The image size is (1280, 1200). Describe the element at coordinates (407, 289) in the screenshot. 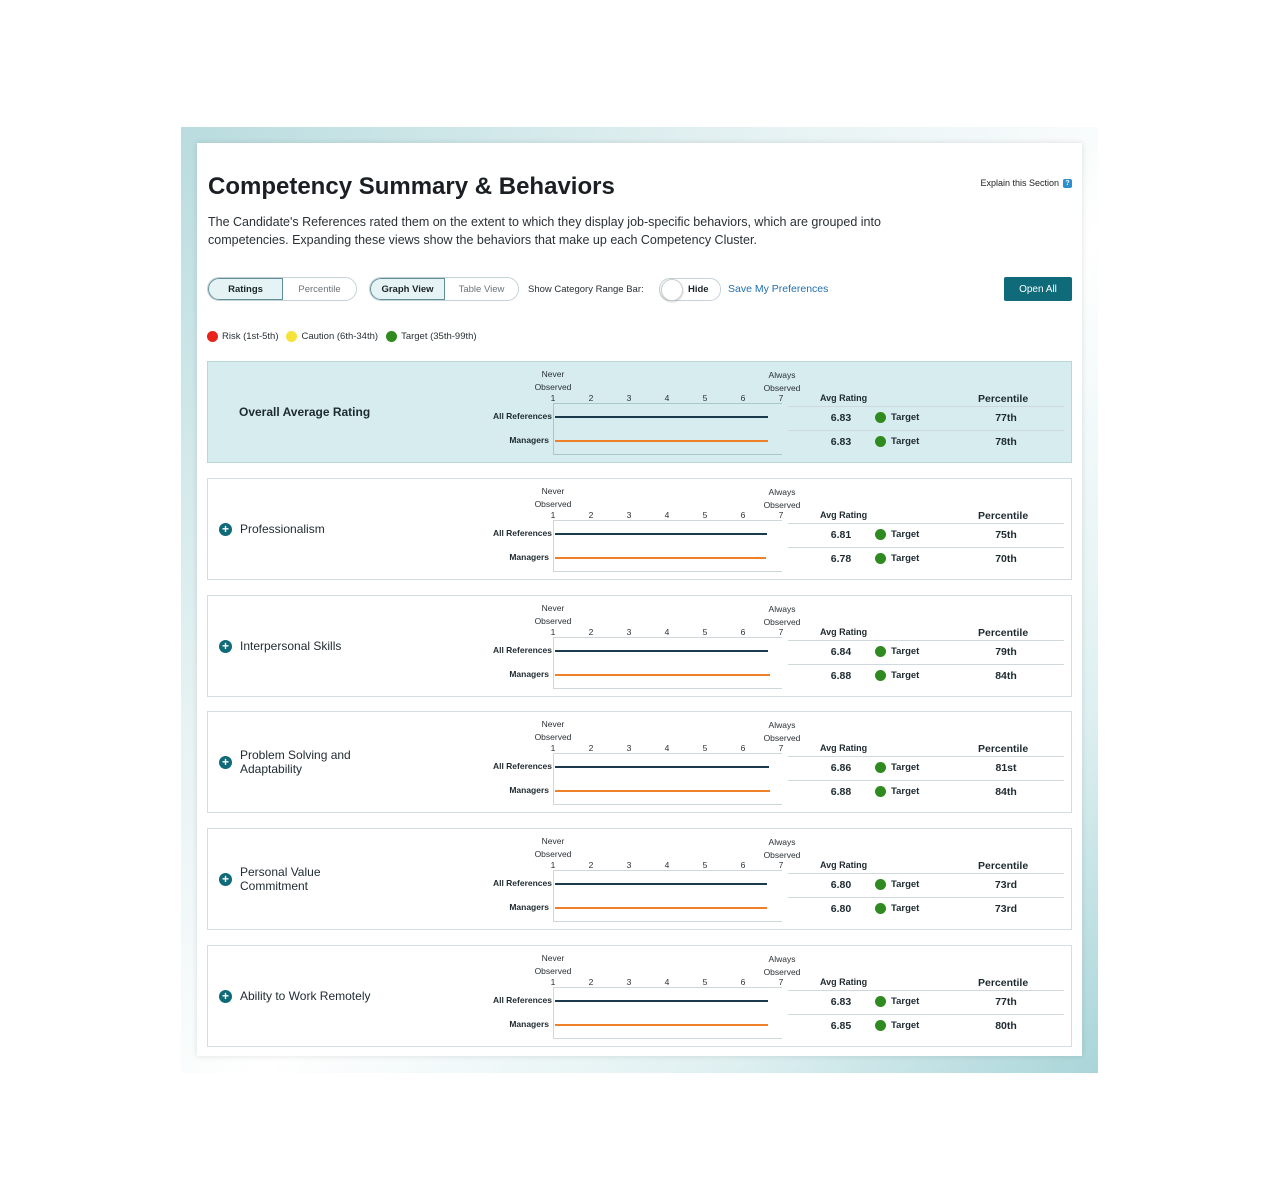

I see `graph-view-option: Graph View` at that location.